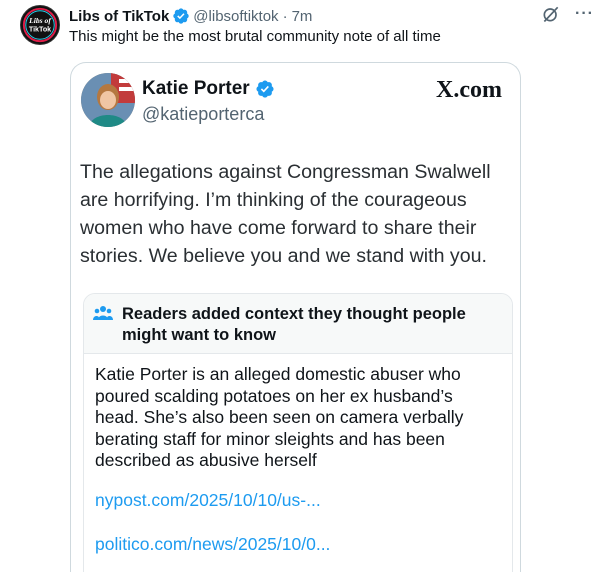 This screenshot has height=572, width=614. Describe the element at coordinates (302, 16) in the screenshot. I see `tweet-time: 7m` at that location.